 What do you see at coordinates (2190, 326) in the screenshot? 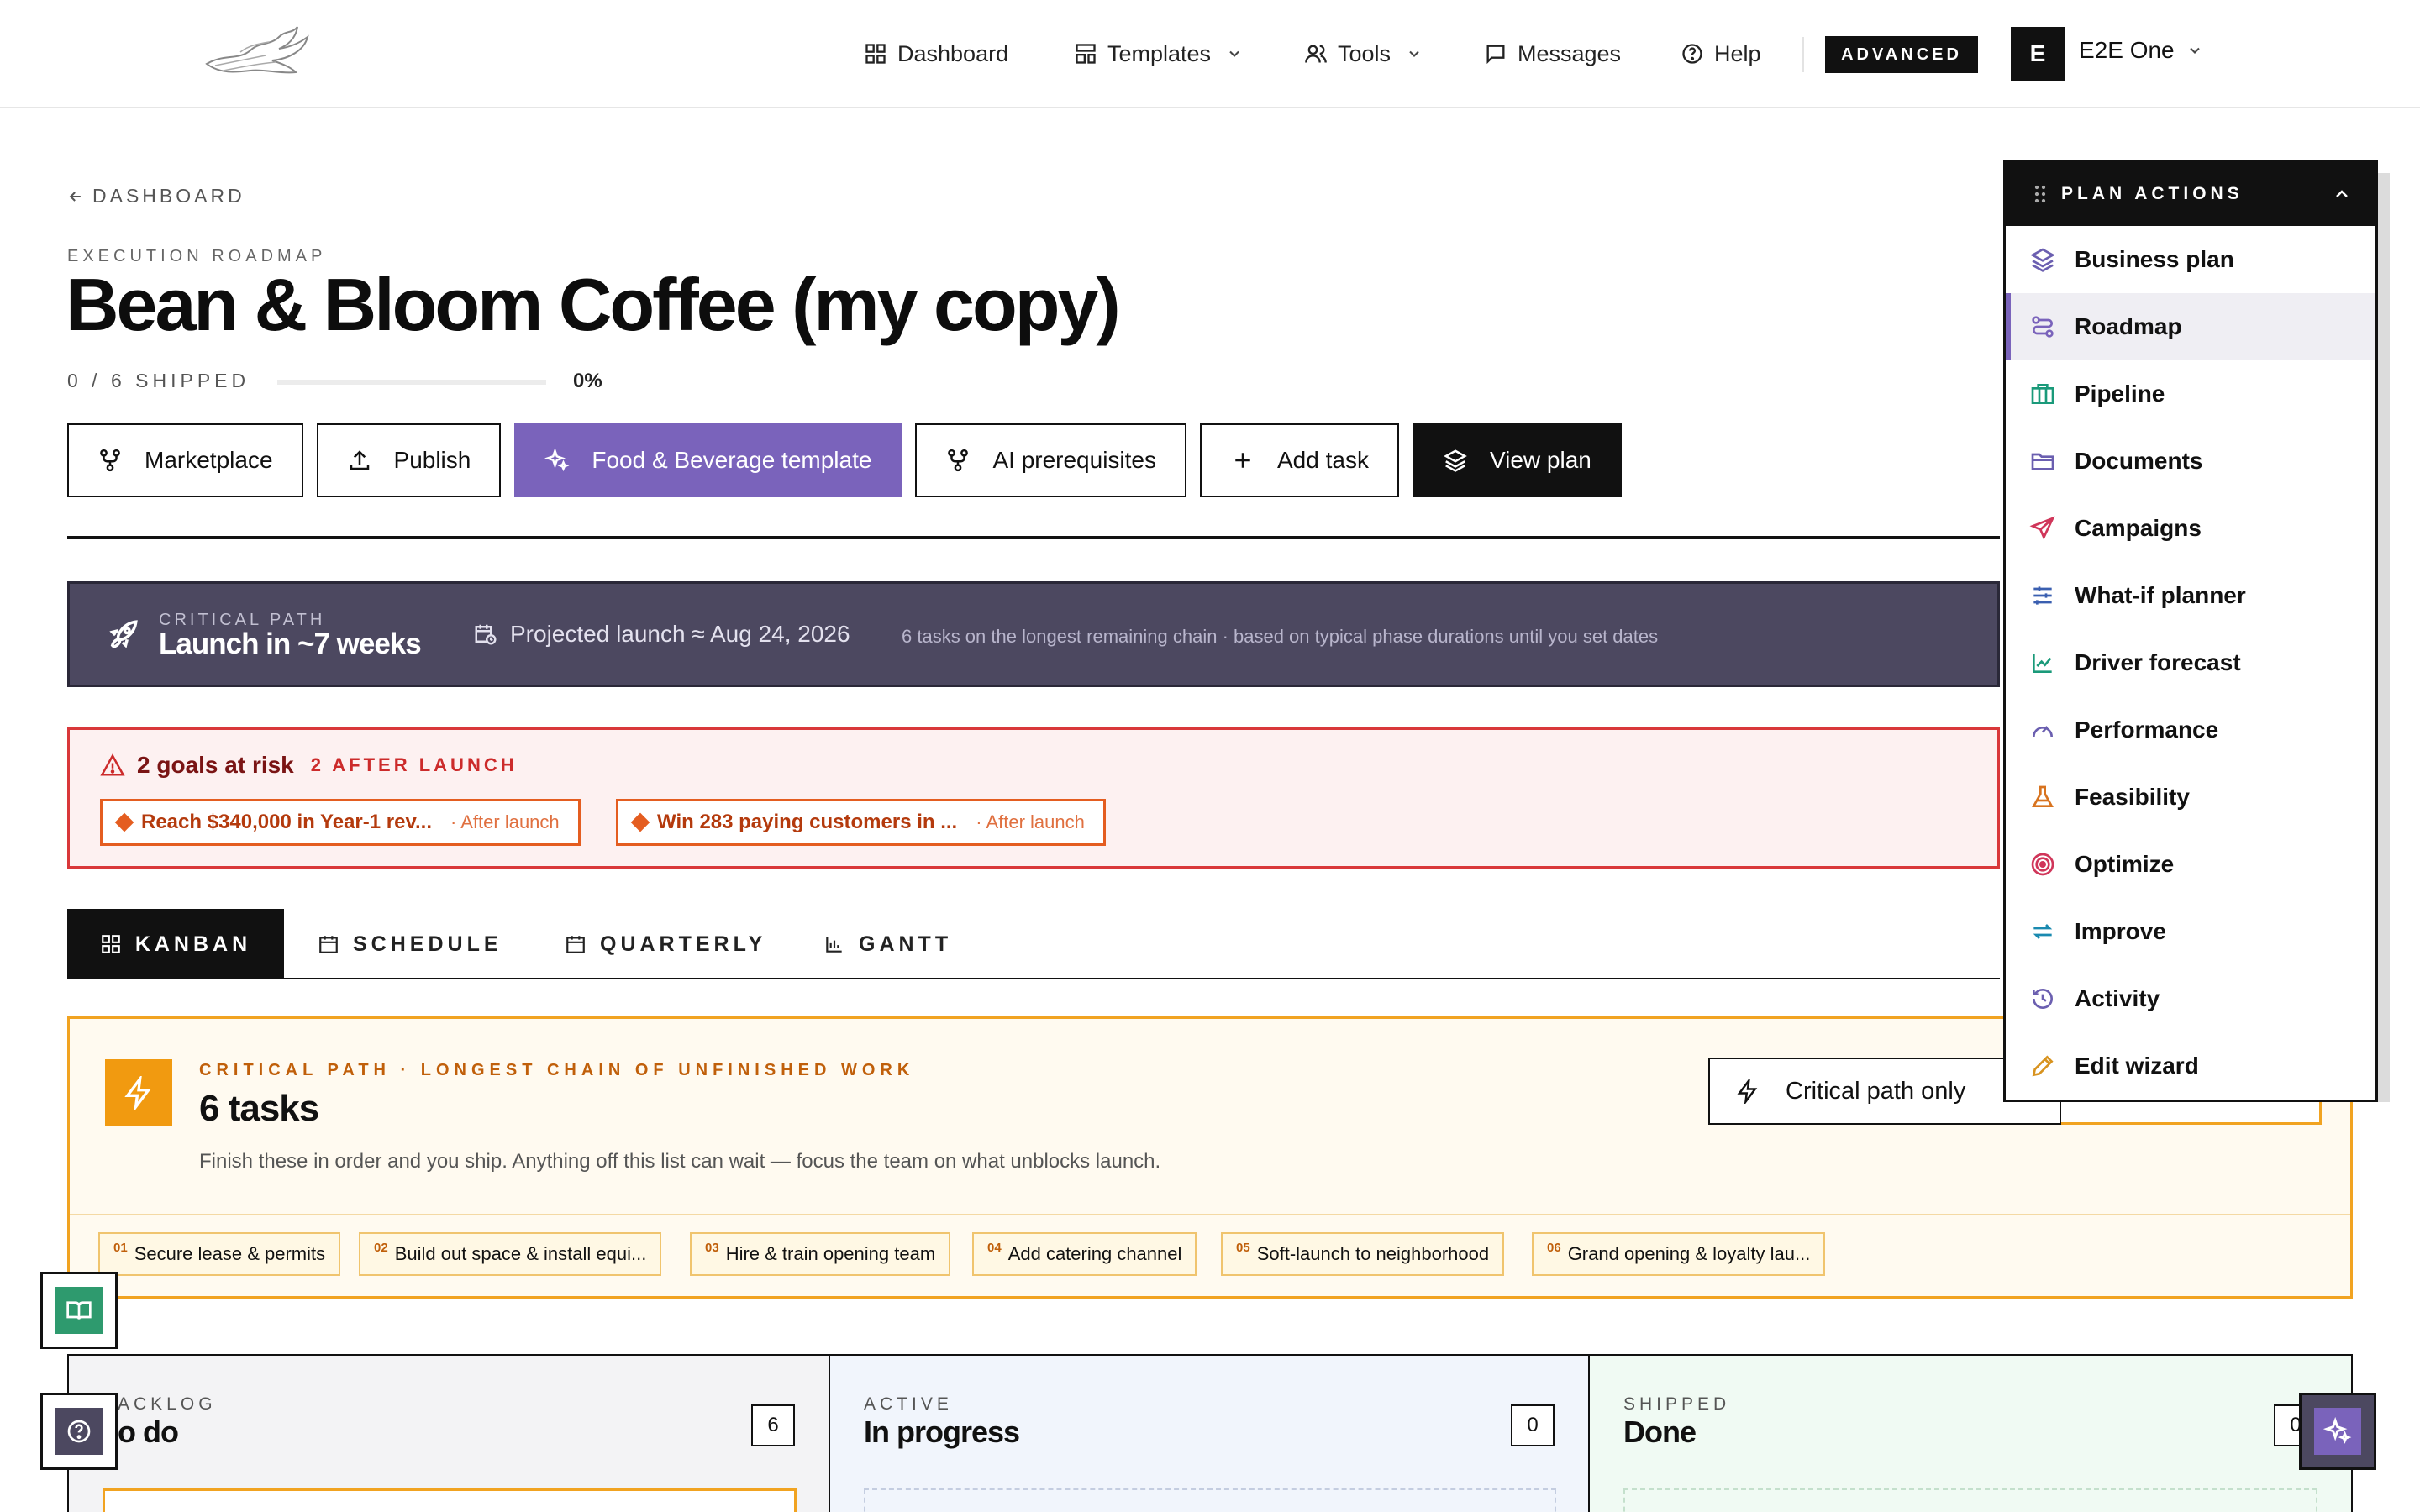
I see `plan-action-roadmap: Roadmap` at bounding box center [2190, 326].